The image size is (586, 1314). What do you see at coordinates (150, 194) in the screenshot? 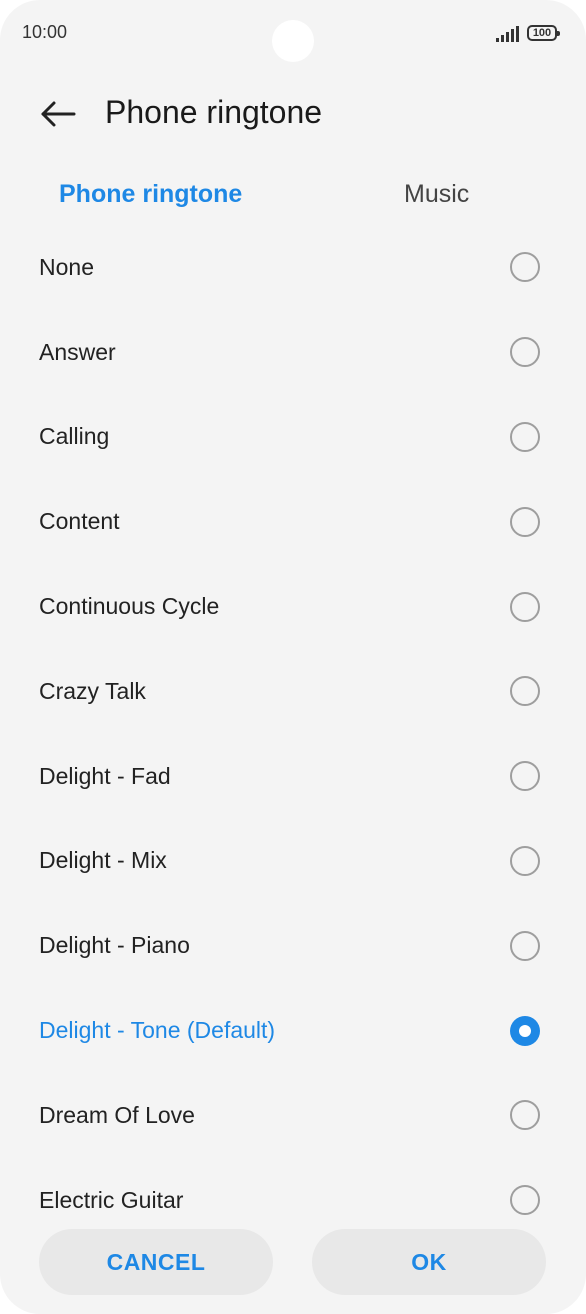
I see `tab-phone-ringtone: Phone ringtone` at bounding box center [150, 194].